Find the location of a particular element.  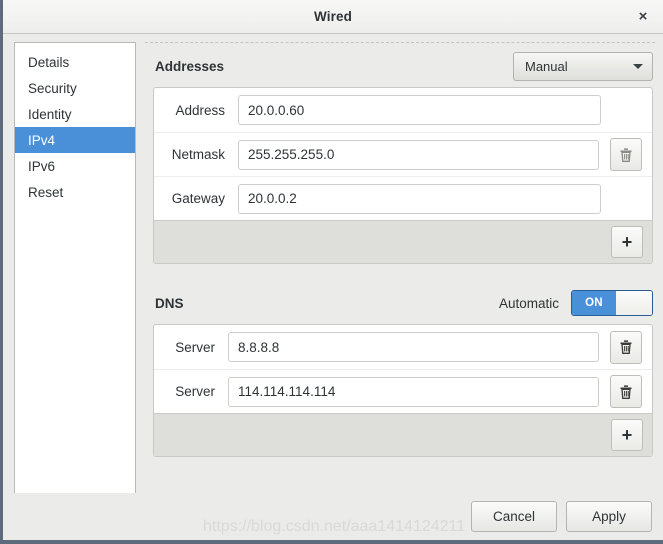

dns-server-row: Server 8.8.8.8 is located at coordinates (403, 347).